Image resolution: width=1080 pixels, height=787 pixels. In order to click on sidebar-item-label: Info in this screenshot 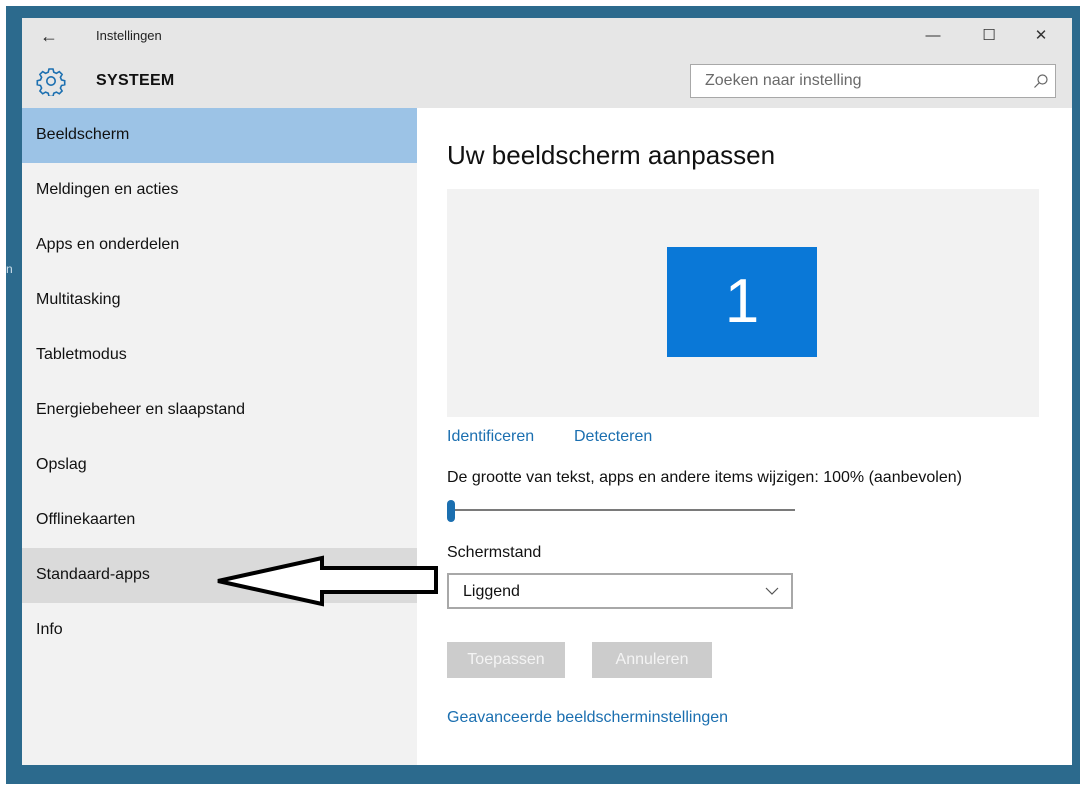, I will do `click(49, 629)`.